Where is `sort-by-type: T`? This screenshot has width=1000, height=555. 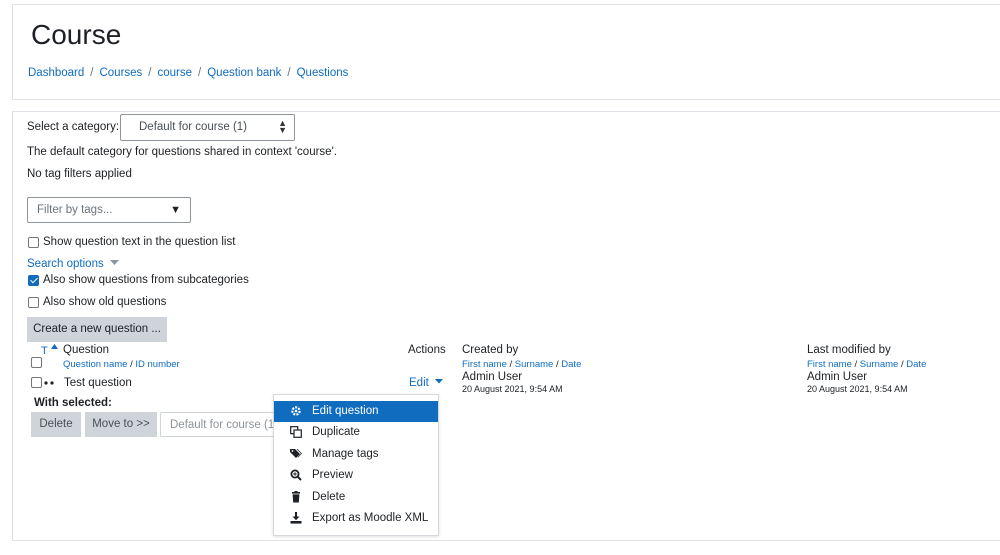 sort-by-type: T is located at coordinates (49, 350).